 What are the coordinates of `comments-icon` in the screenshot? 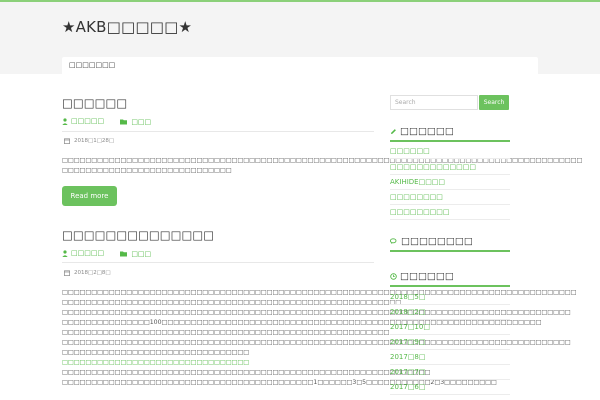 It's located at (393, 241).